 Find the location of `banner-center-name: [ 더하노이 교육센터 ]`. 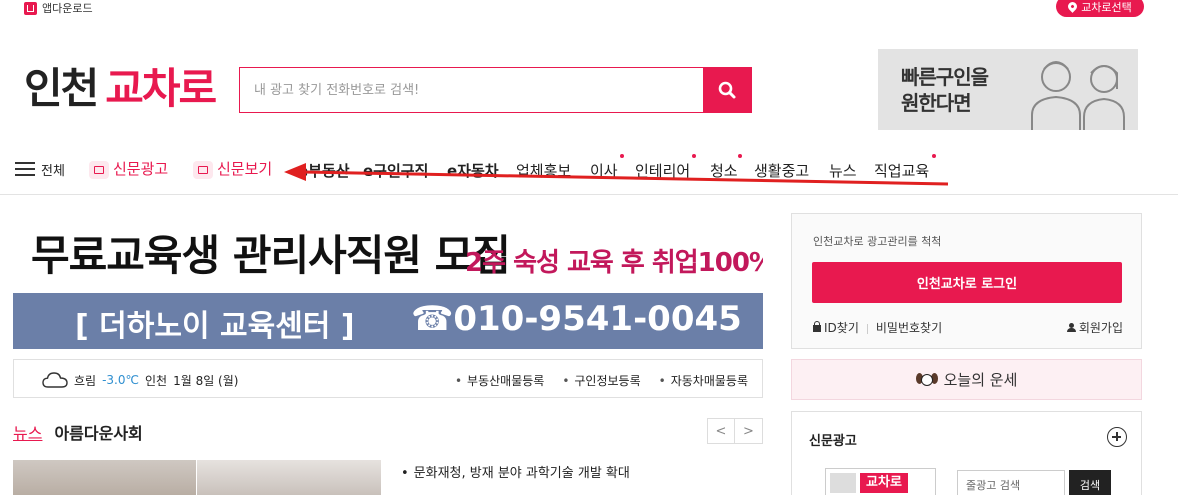

banner-center-name: [ 더하노이 교육센터 ] is located at coordinates (215, 326).